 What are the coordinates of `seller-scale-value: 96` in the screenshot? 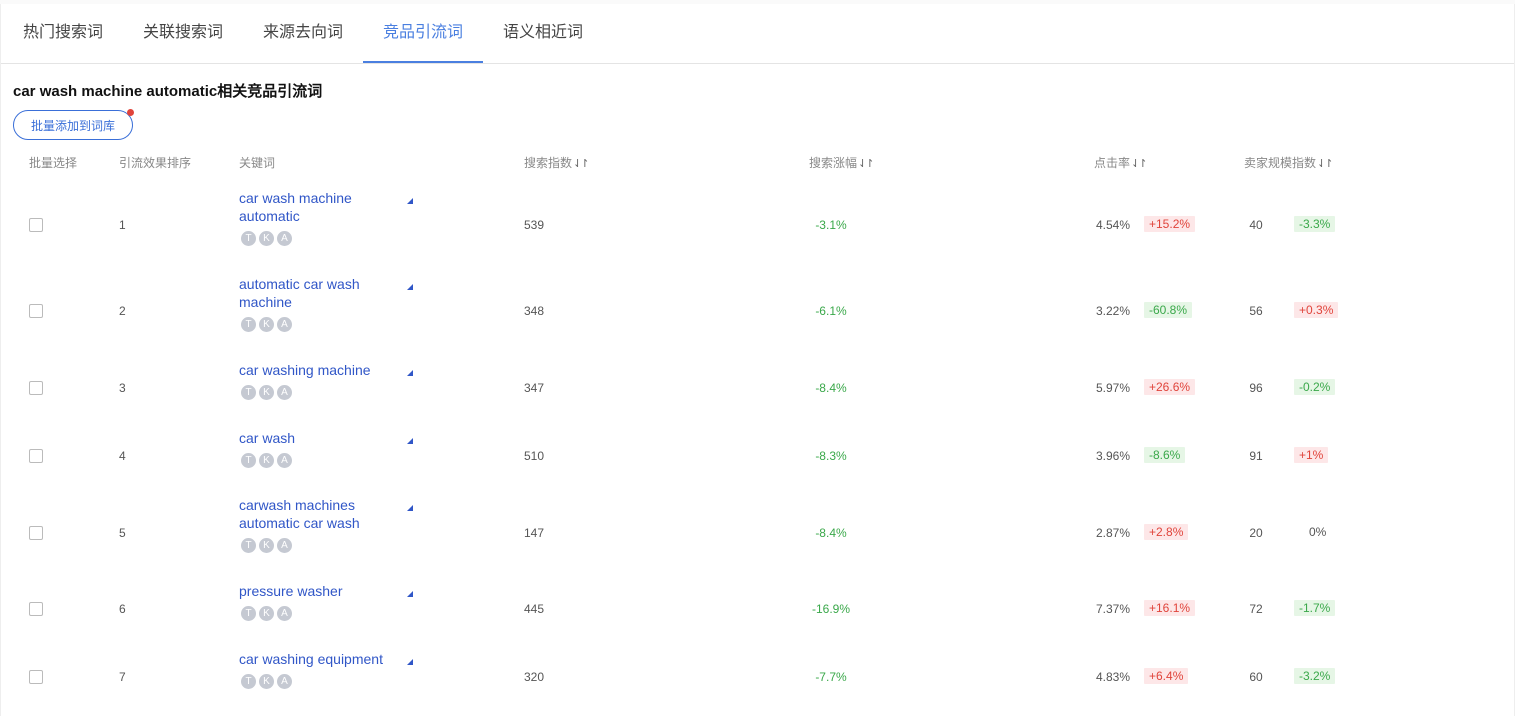 It's located at (1256, 388).